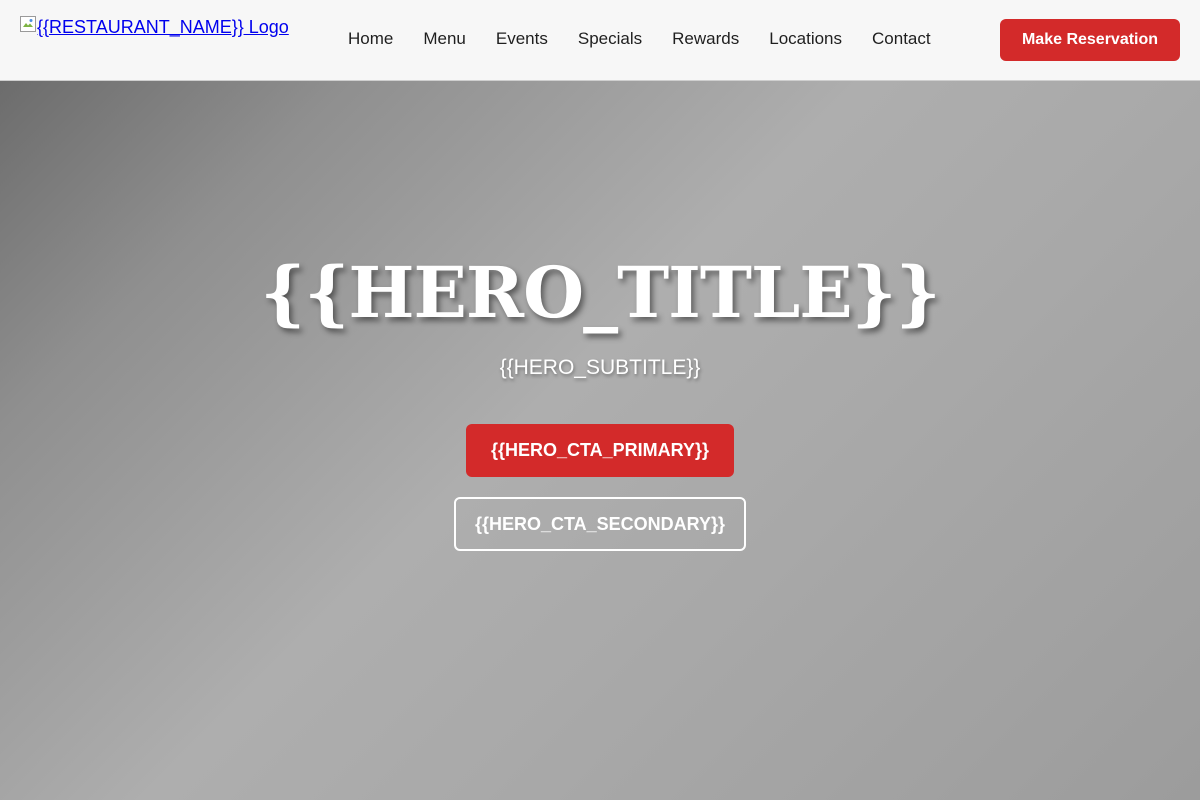  Describe the element at coordinates (444, 39) in the screenshot. I see `nav-link-menu: Menu` at that location.